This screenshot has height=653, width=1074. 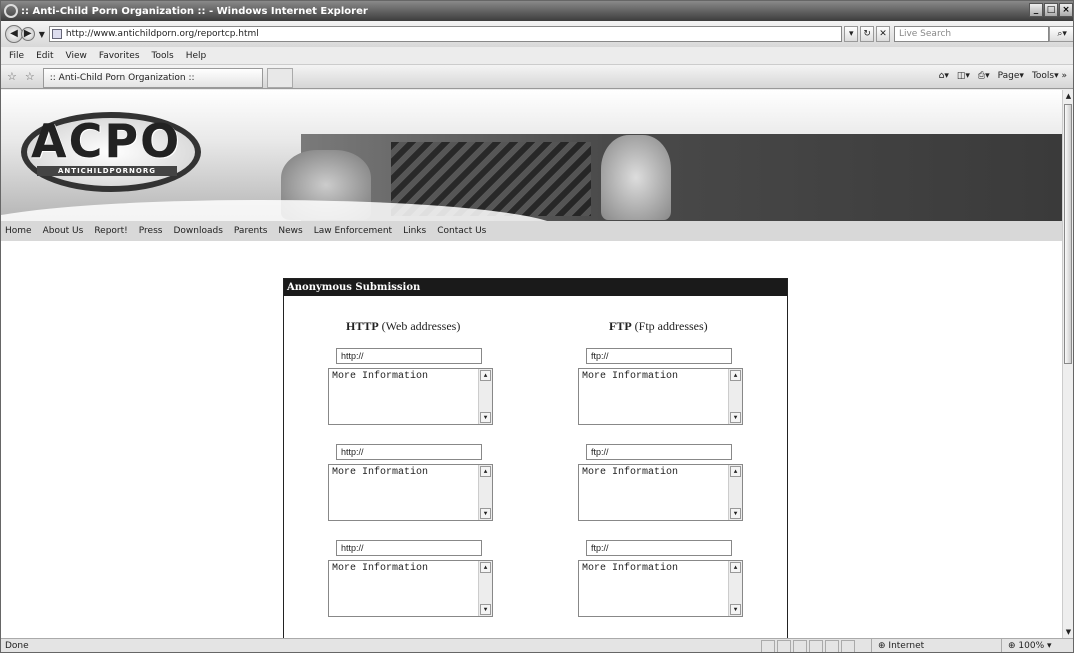 I want to click on add-favorites-icon: ☆, so click(x=30, y=76).